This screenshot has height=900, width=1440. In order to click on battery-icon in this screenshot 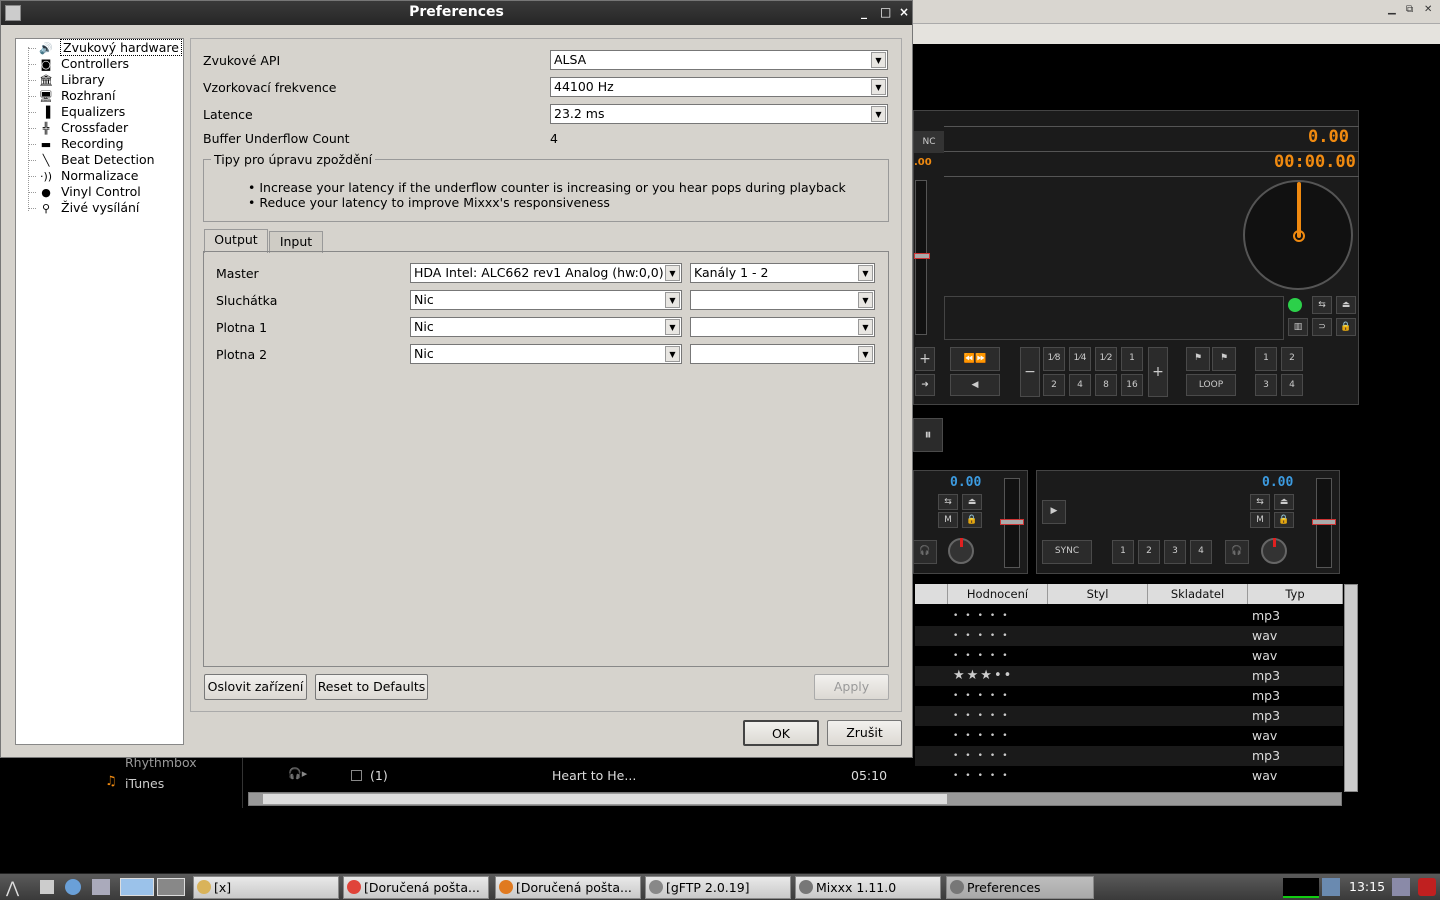, I will do `click(1401, 887)`.